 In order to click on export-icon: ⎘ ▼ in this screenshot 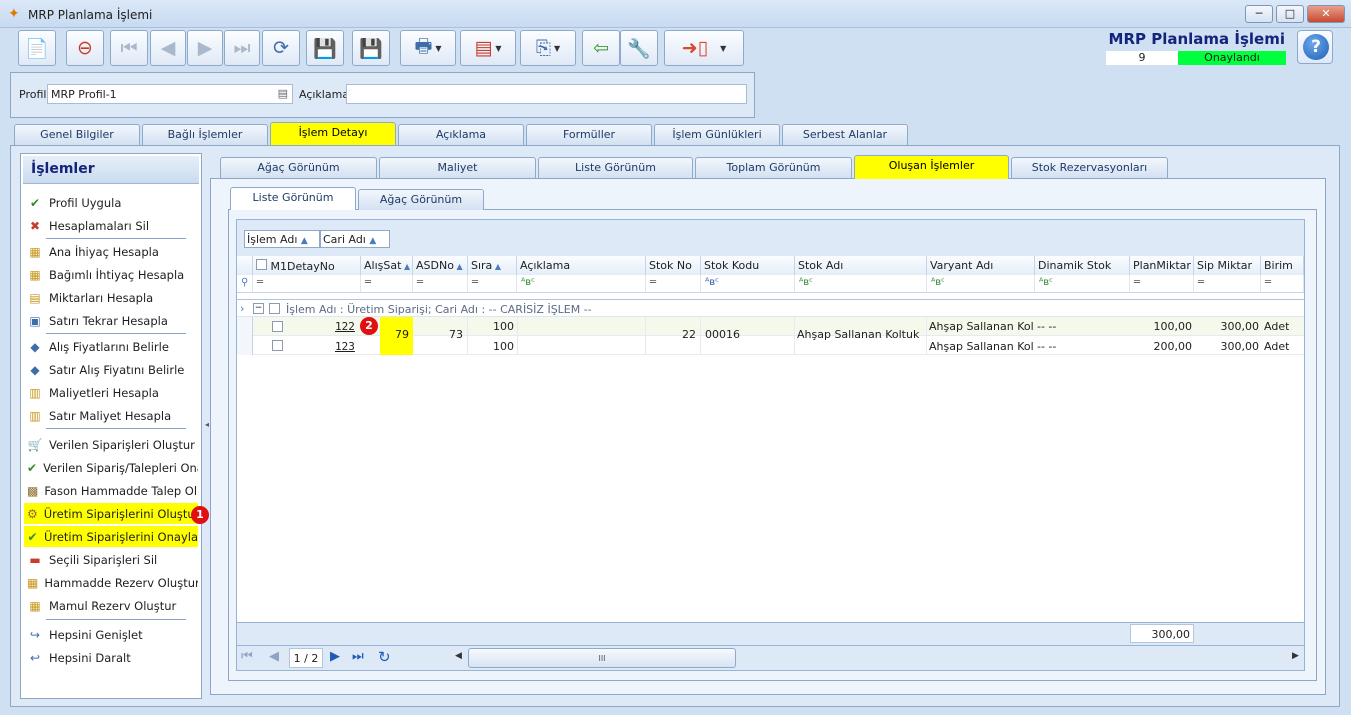, I will do `click(548, 48)`.